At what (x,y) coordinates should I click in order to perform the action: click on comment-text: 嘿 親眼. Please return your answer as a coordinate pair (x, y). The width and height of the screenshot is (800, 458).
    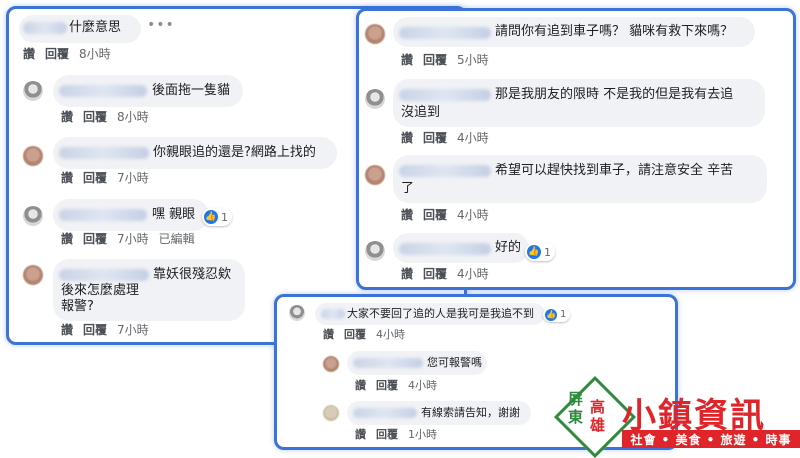
    Looking at the image, I should click on (174, 214).